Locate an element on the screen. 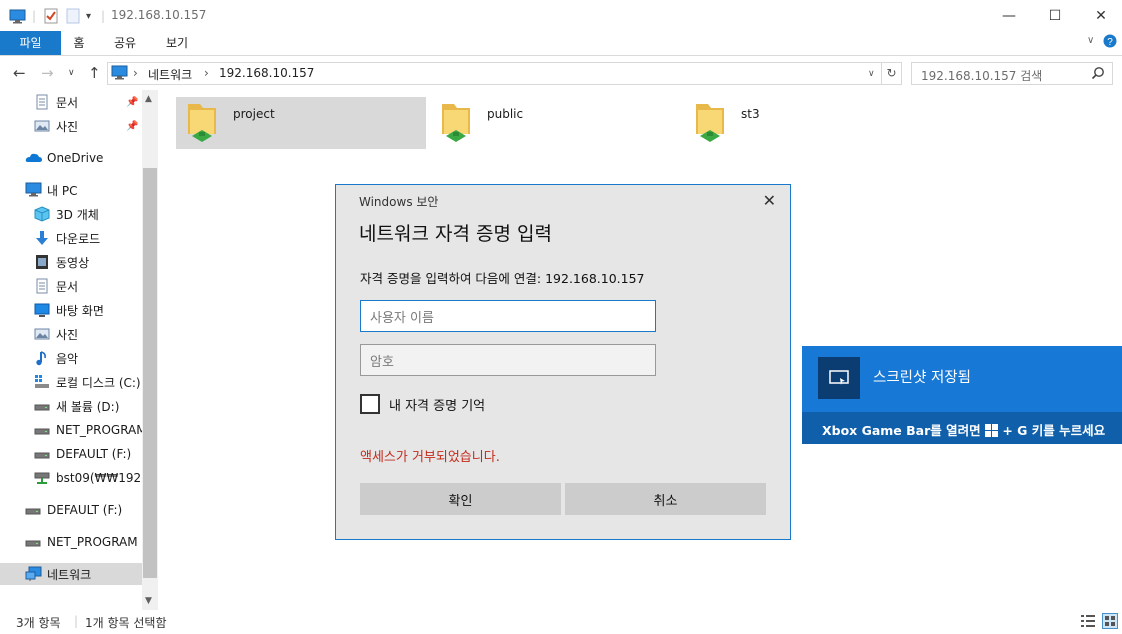  tab-view: 보기 is located at coordinates (177, 43).